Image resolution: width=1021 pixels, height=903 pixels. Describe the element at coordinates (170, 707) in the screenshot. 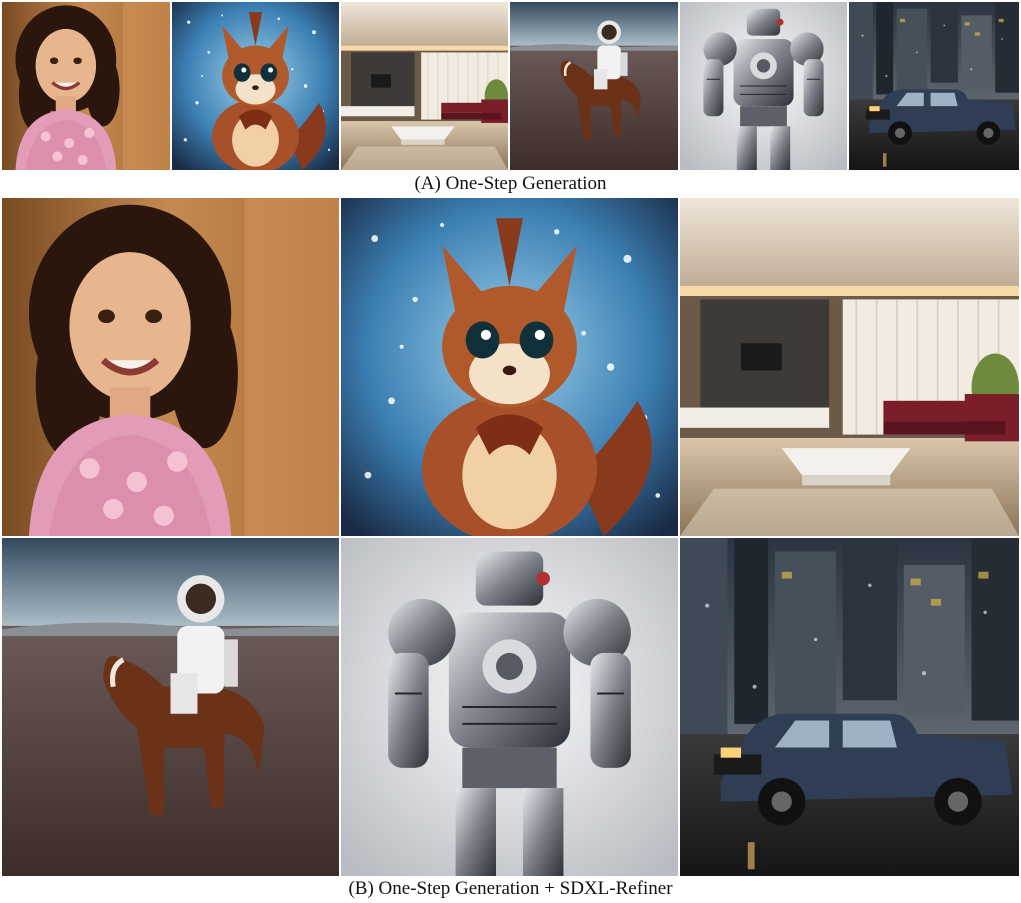

I see `image-b-astronaut-horse` at that location.